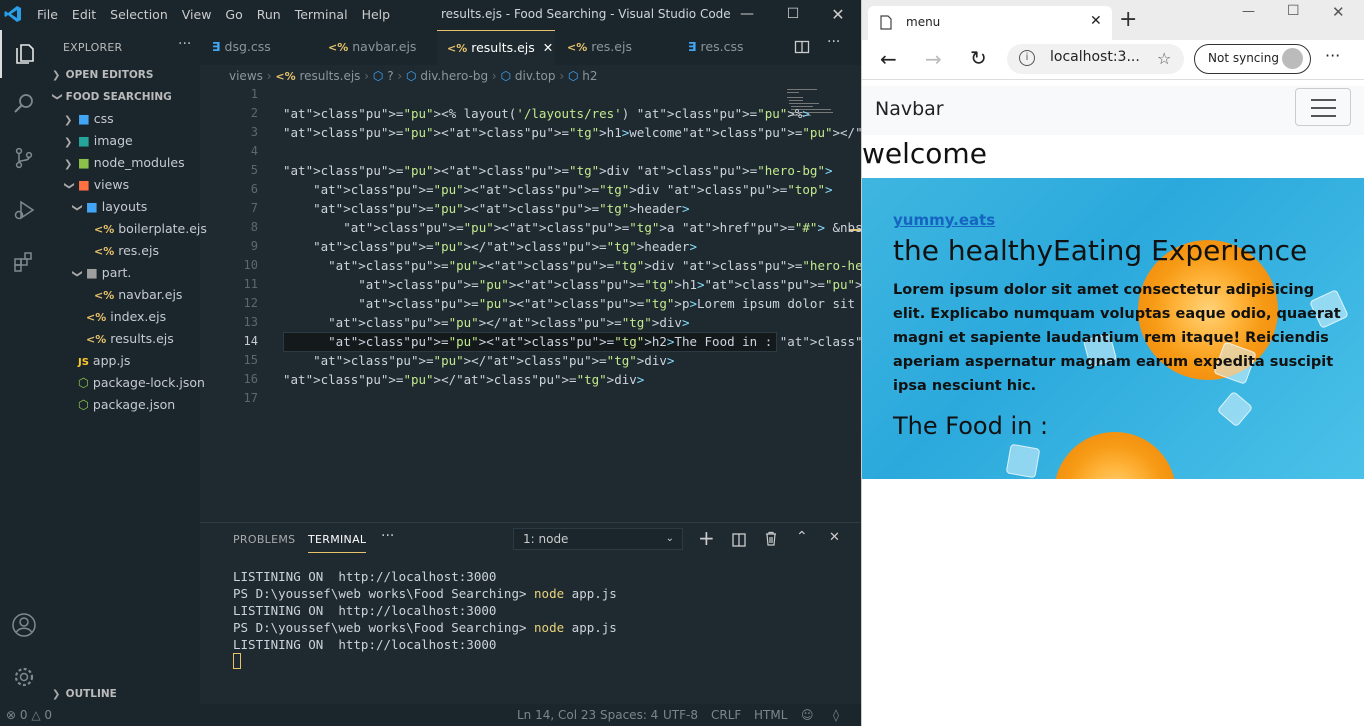  Describe the element at coordinates (84, 15) in the screenshot. I see `menu-edit: Edit` at that location.